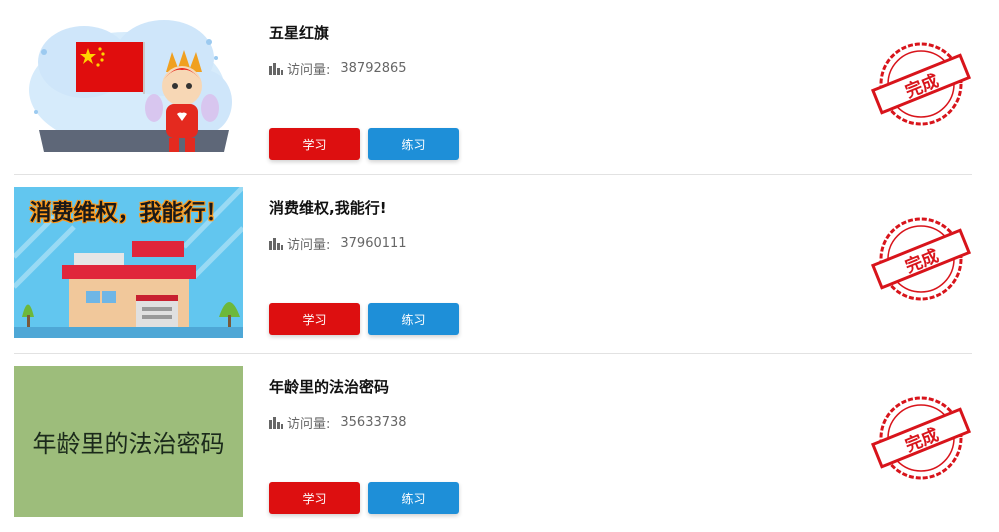  What do you see at coordinates (373, 68) in the screenshot?
I see `visit-count-value: 38792865` at bounding box center [373, 68].